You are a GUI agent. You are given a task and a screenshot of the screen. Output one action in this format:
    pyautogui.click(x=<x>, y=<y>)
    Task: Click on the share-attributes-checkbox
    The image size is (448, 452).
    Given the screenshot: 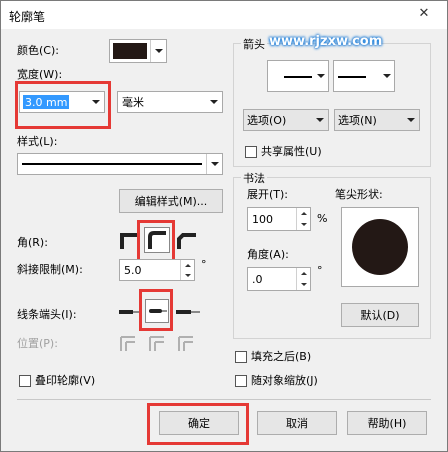 What is the action you would take?
    pyautogui.click(x=251, y=152)
    